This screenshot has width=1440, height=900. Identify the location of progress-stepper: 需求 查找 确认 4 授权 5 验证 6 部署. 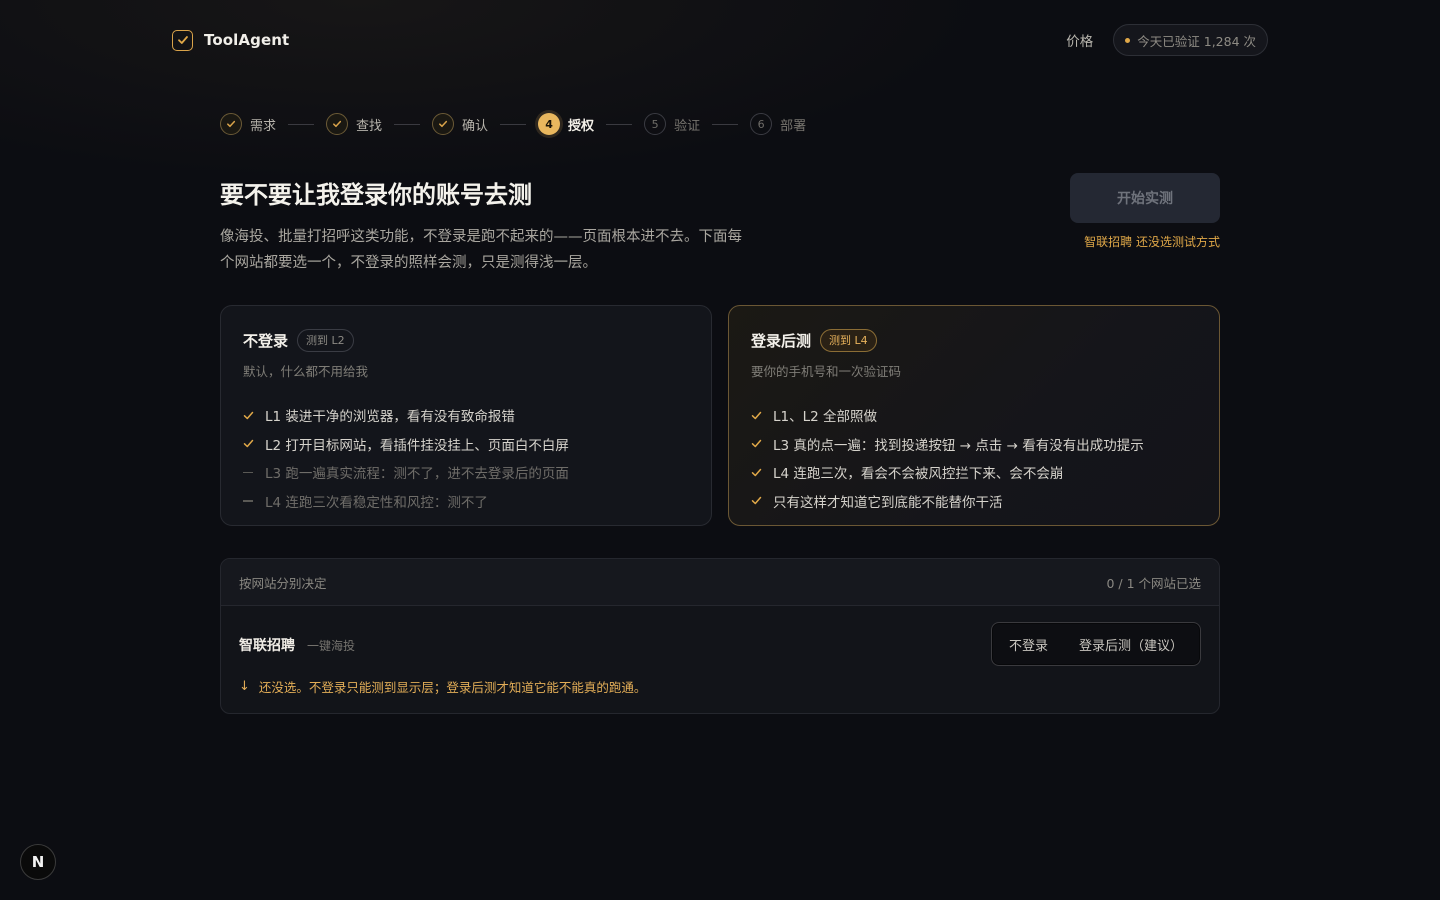
(513, 124).